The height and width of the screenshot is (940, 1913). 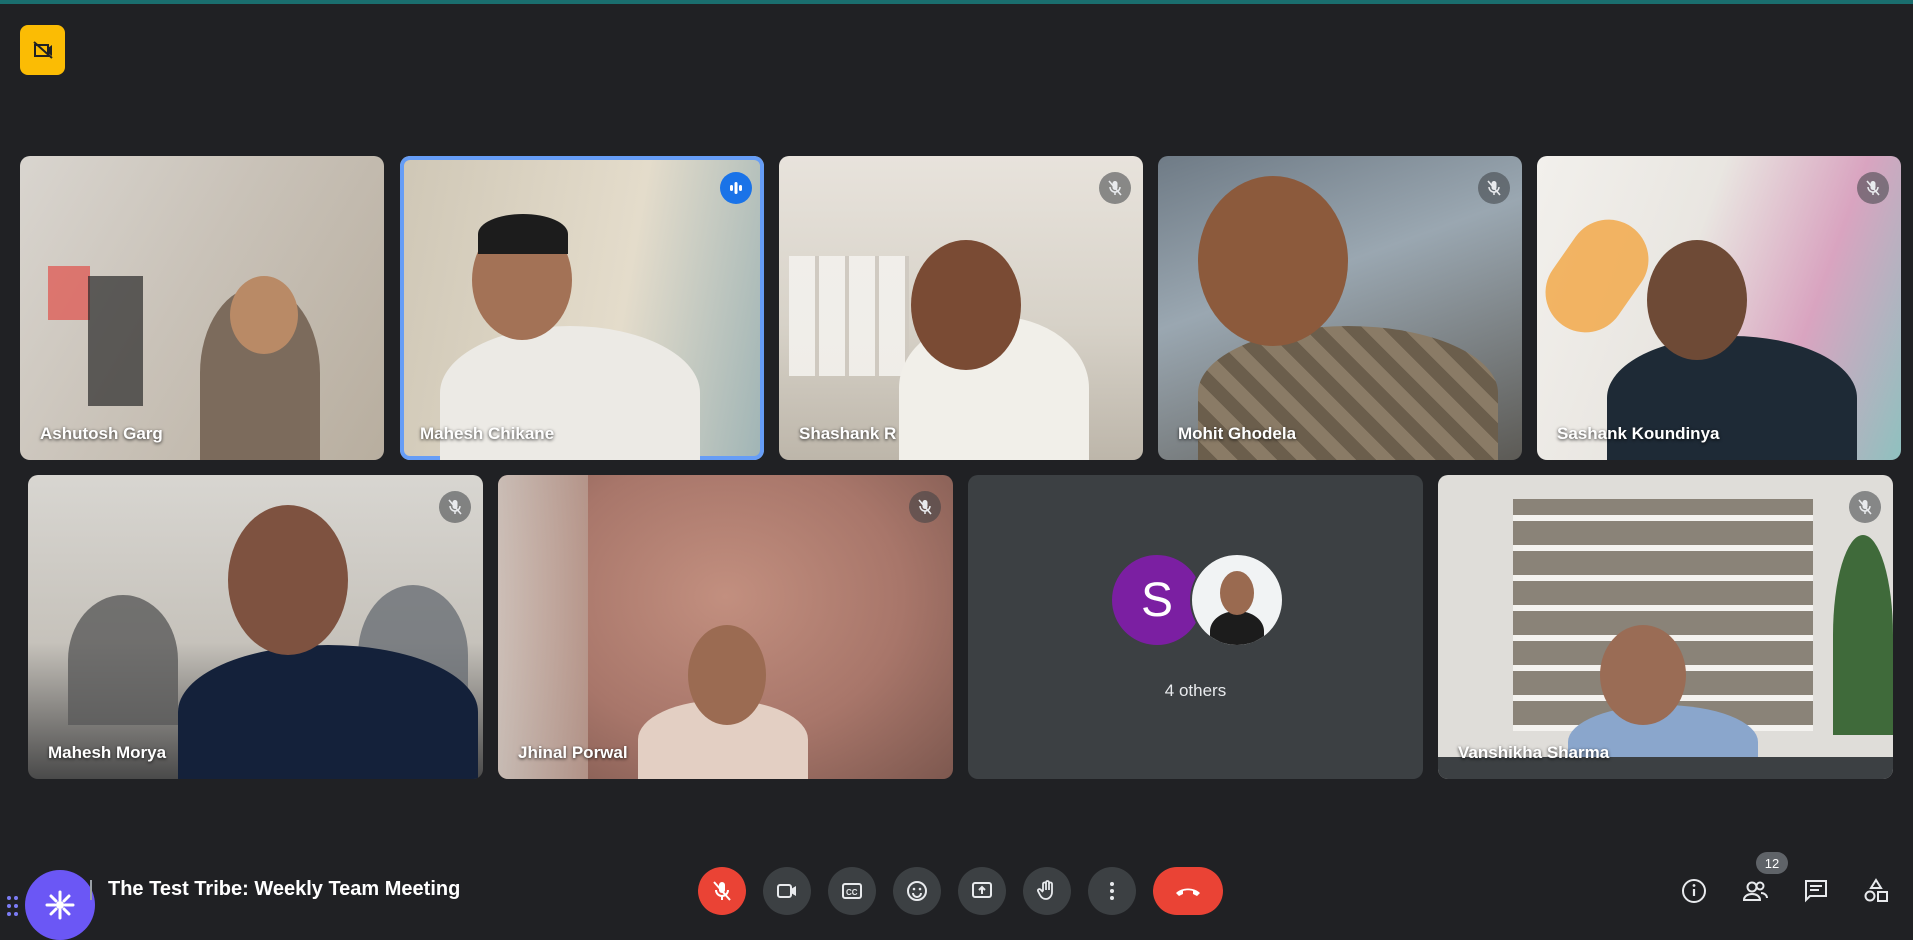 I want to click on svg-text: CC, so click(x=852, y=892).